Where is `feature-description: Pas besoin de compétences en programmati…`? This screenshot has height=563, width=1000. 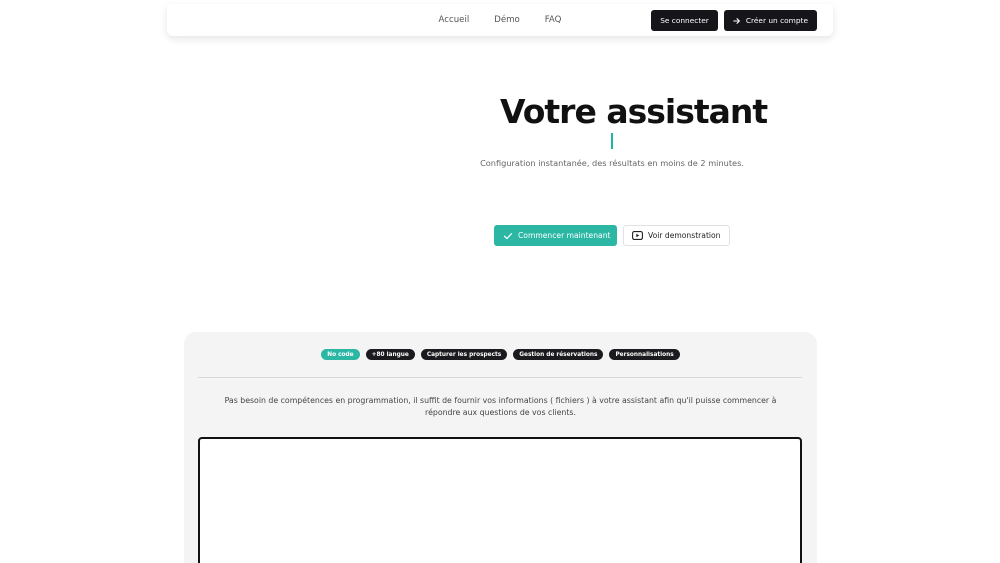 feature-description: Pas besoin de compétences en programmati… is located at coordinates (500, 407).